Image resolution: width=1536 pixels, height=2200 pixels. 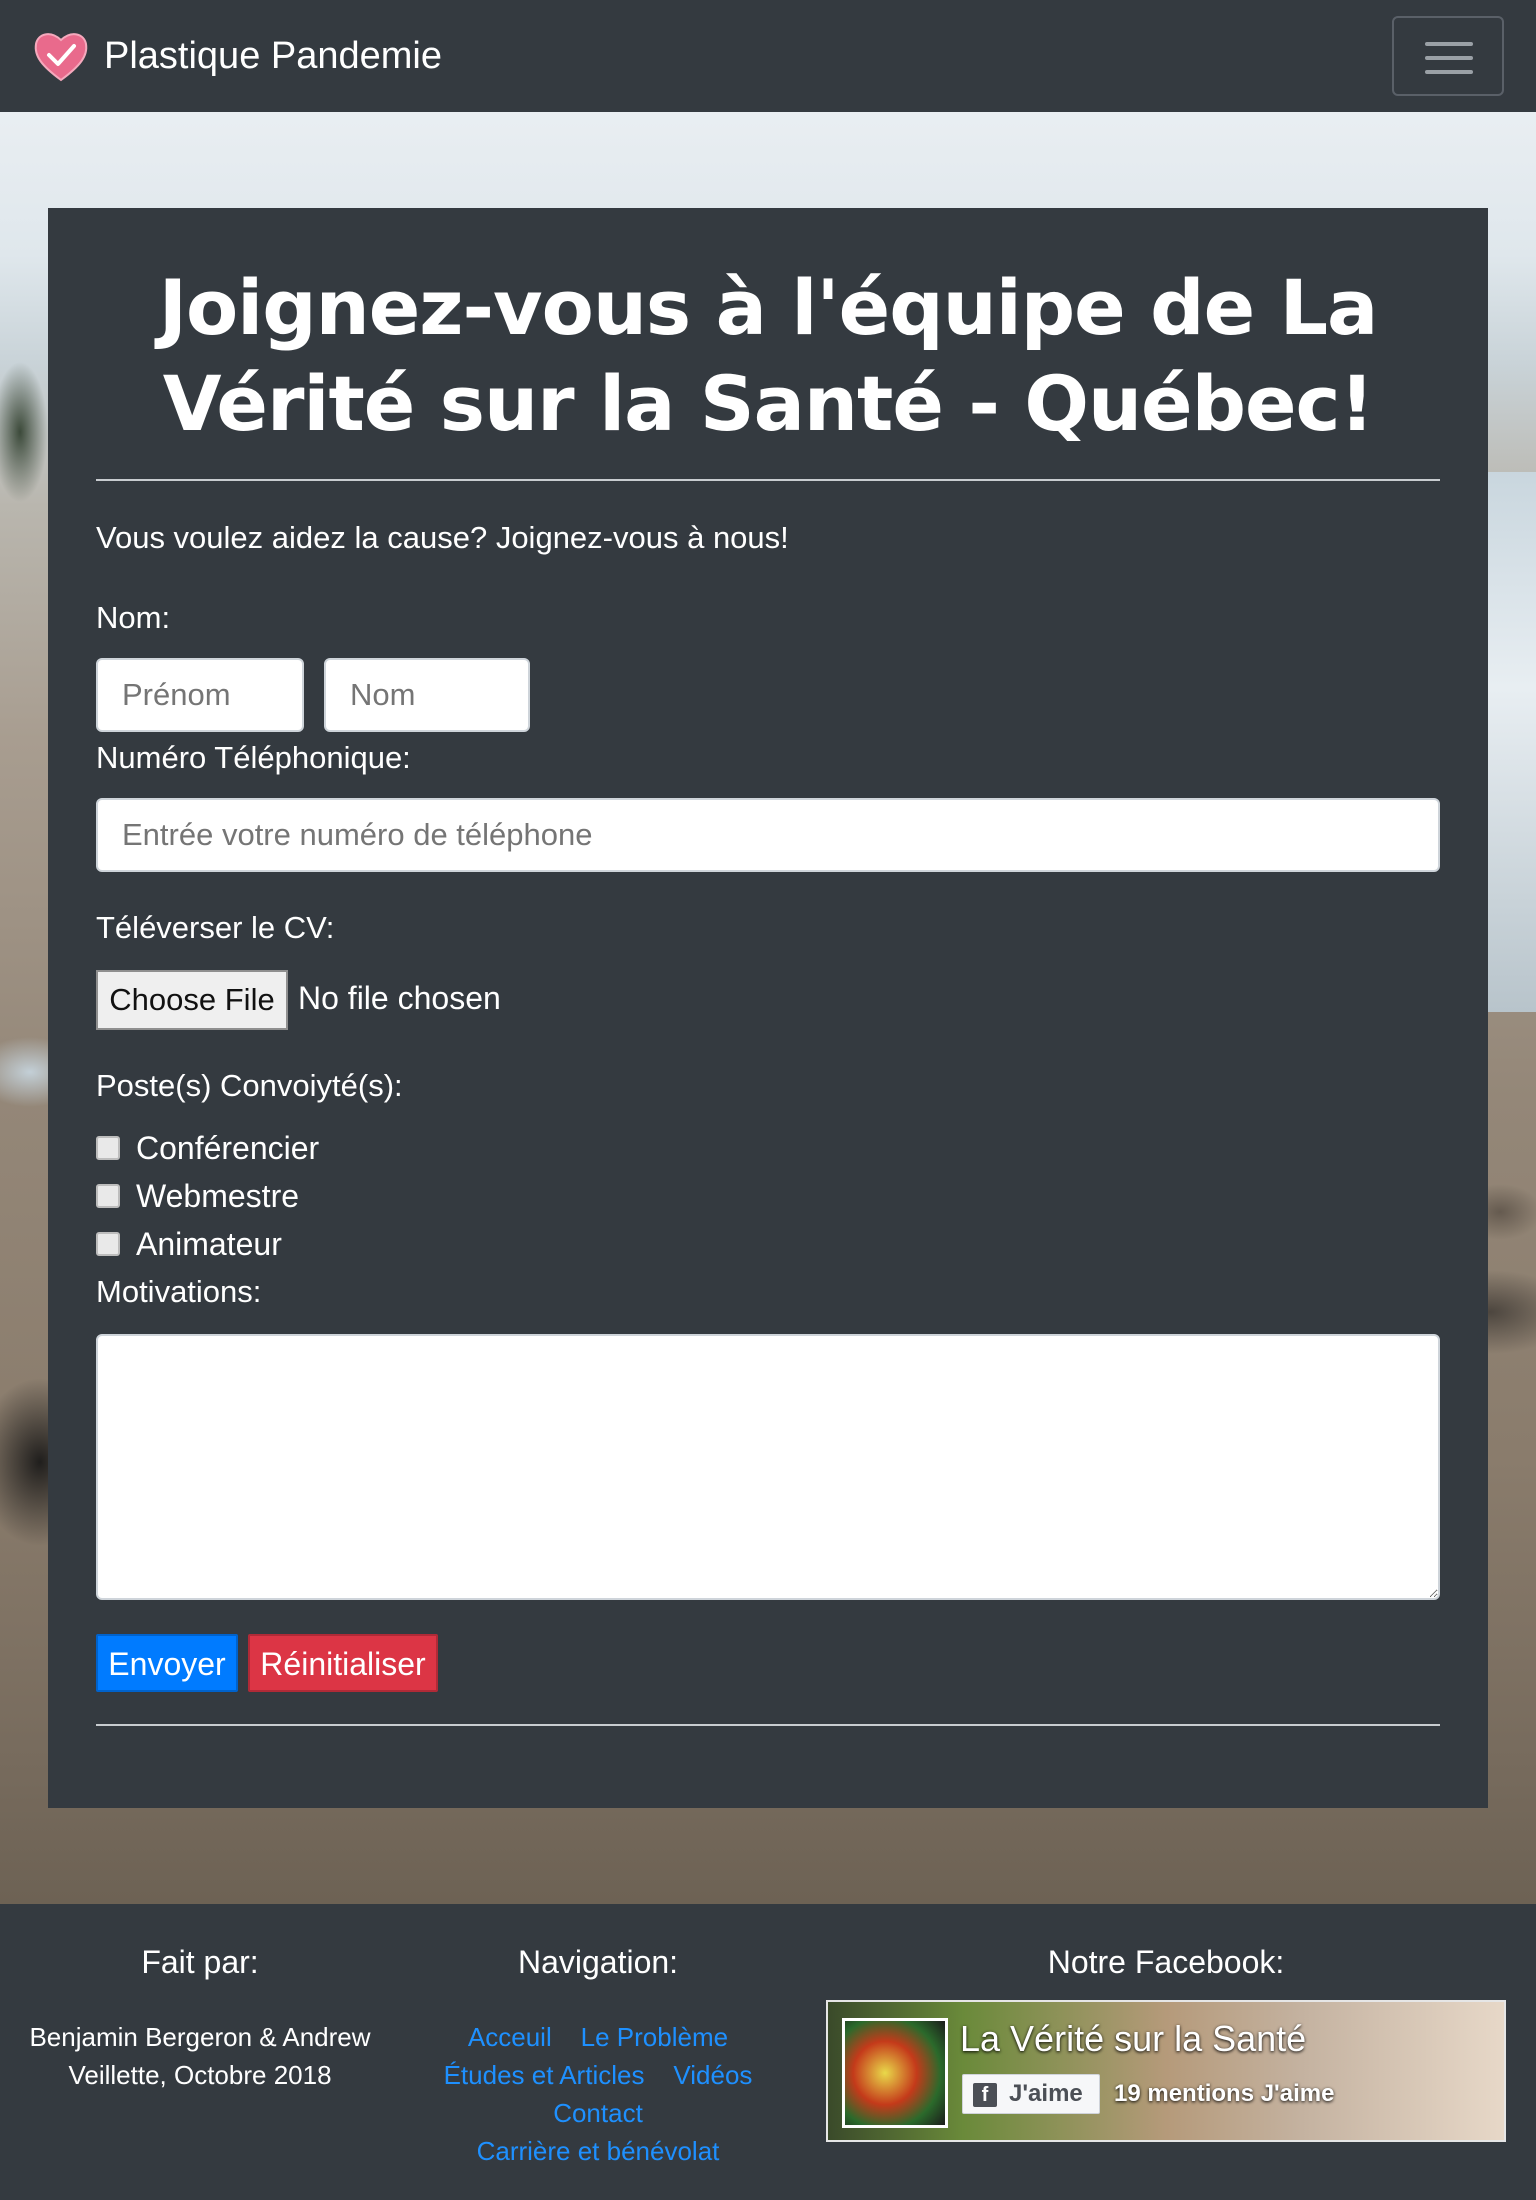 I want to click on credits-line-1: Benjamin Bergeron & Andrew, so click(x=200, y=2037).